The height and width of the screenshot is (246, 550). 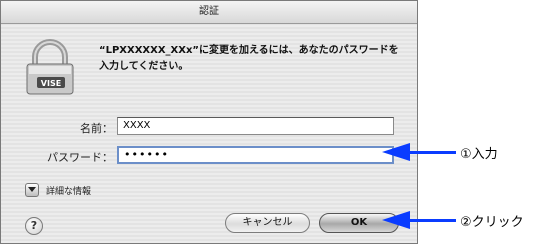 I want to click on dialog-title: 認証, so click(x=209, y=12).